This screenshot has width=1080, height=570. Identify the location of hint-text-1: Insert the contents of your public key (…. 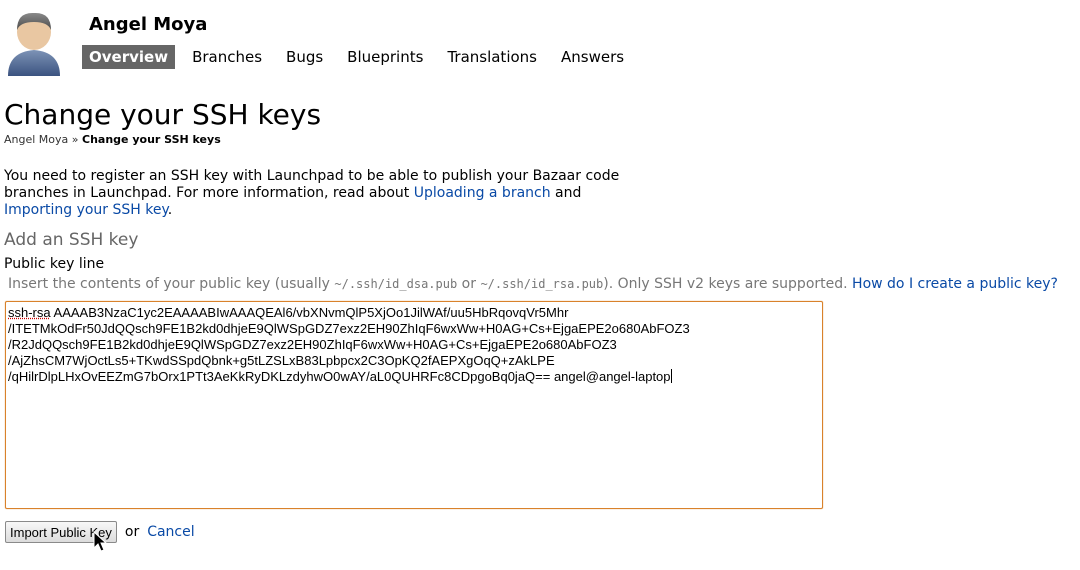
(171, 284).